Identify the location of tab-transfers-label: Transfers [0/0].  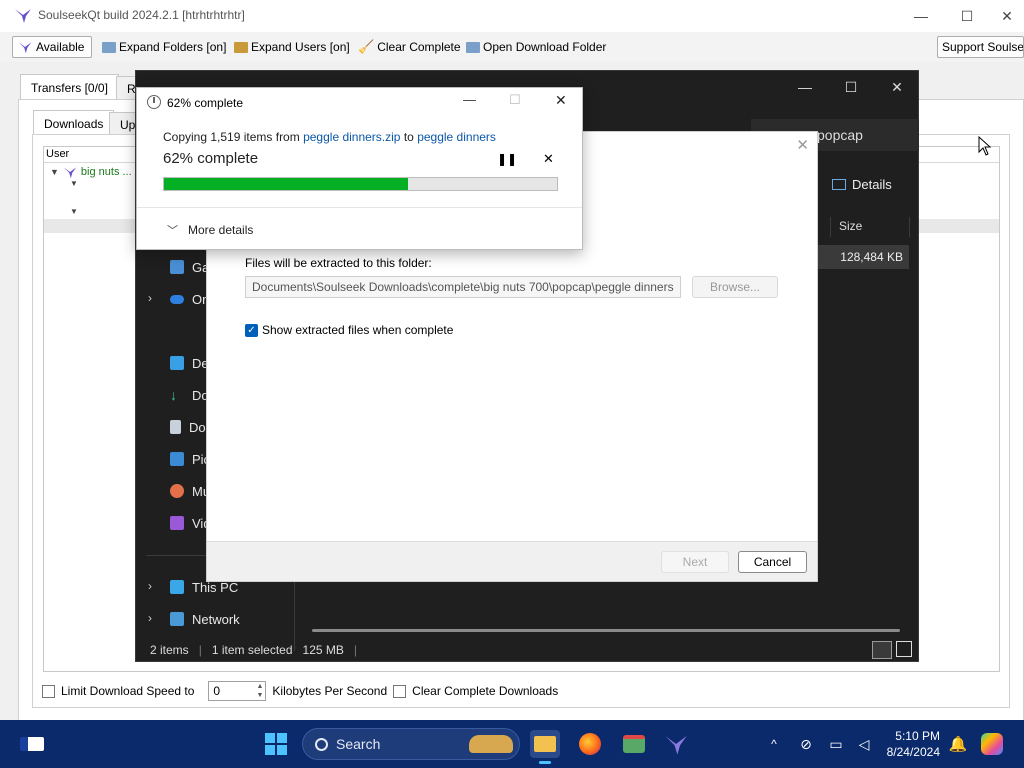
(69, 87).